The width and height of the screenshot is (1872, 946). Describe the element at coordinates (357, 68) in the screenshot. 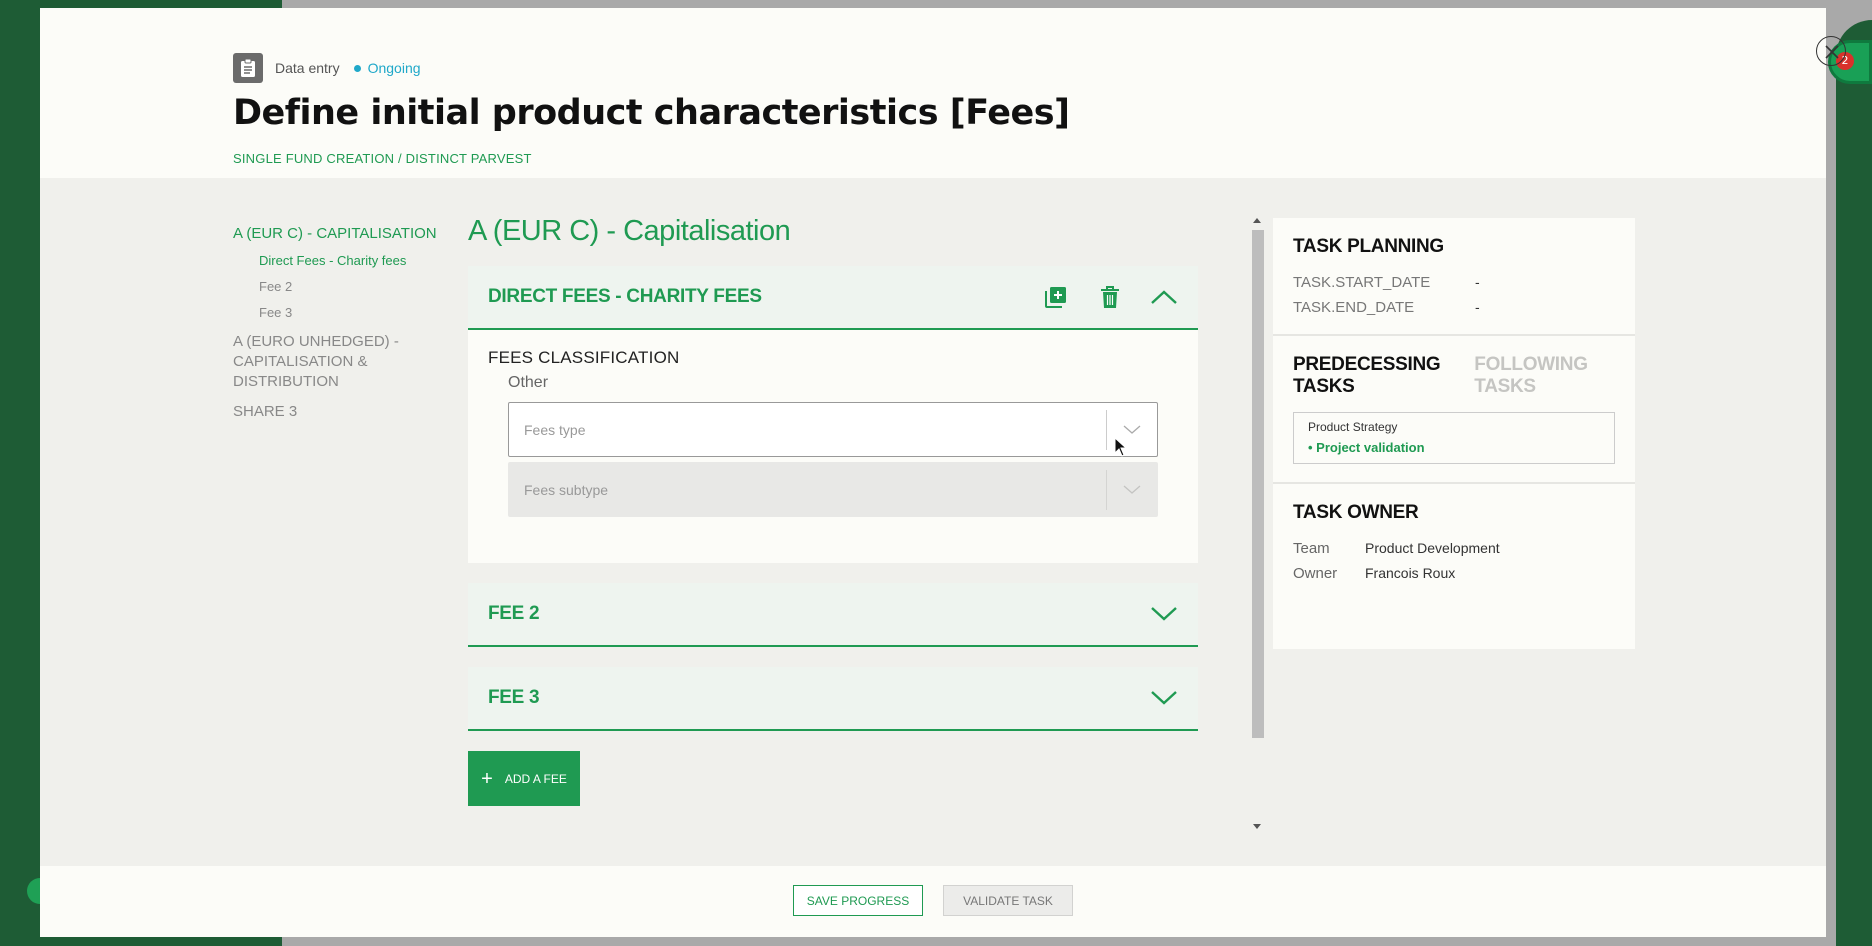

I see `status-dot-icon` at that location.